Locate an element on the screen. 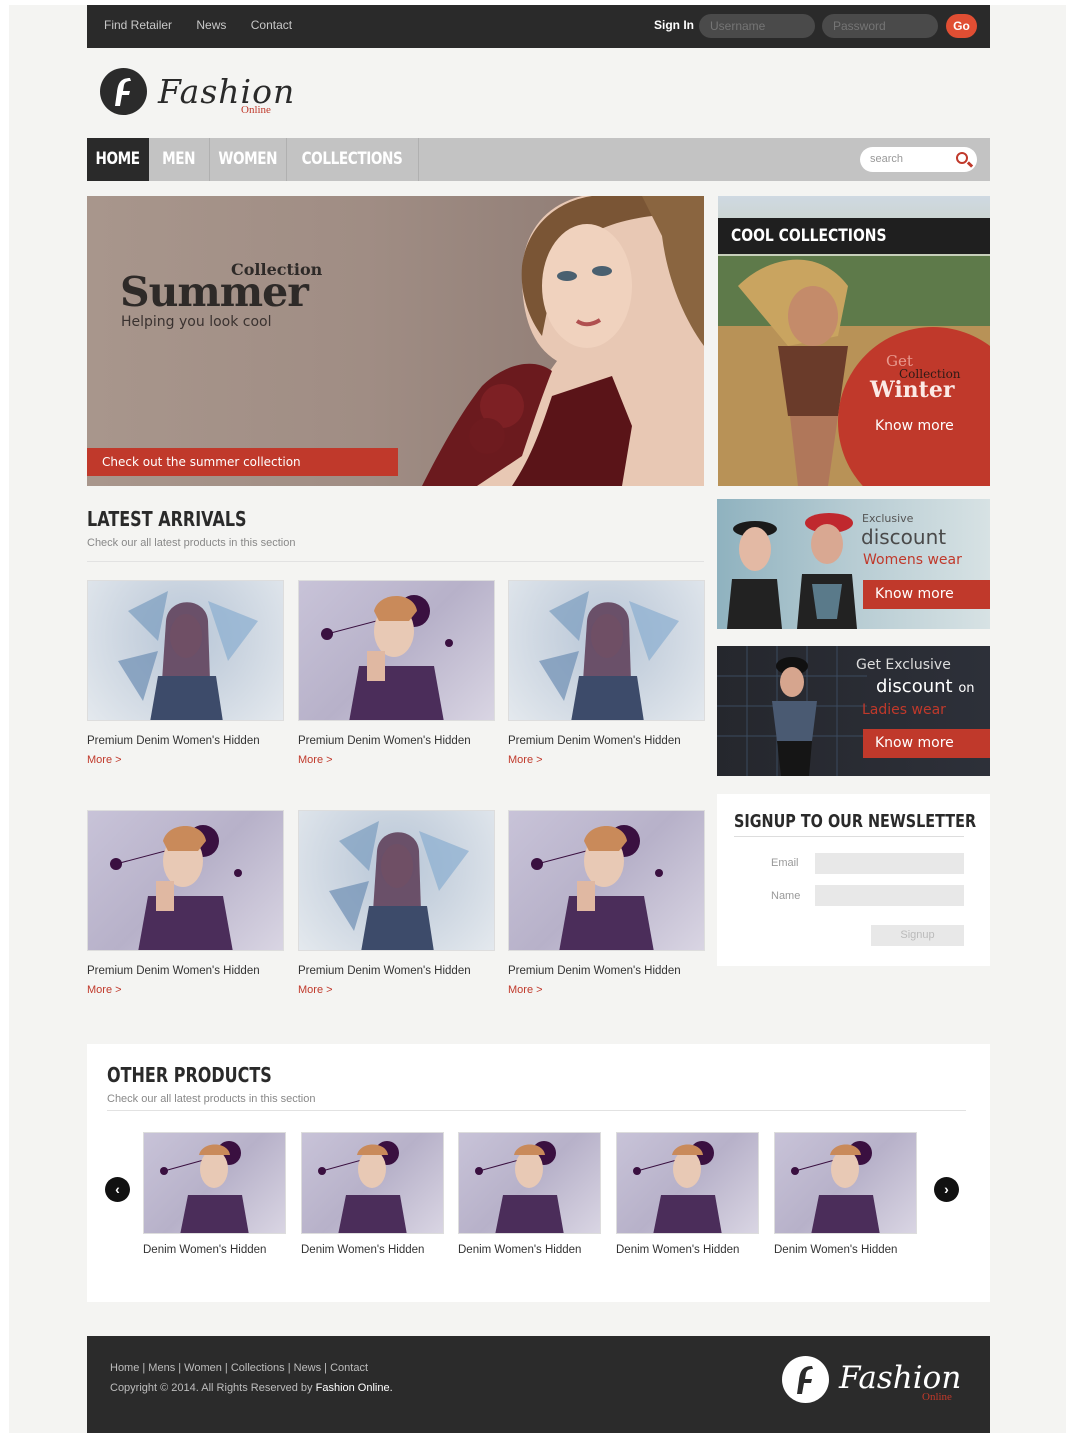  top-links: Find Retailer News Contact is located at coordinates (208, 25).